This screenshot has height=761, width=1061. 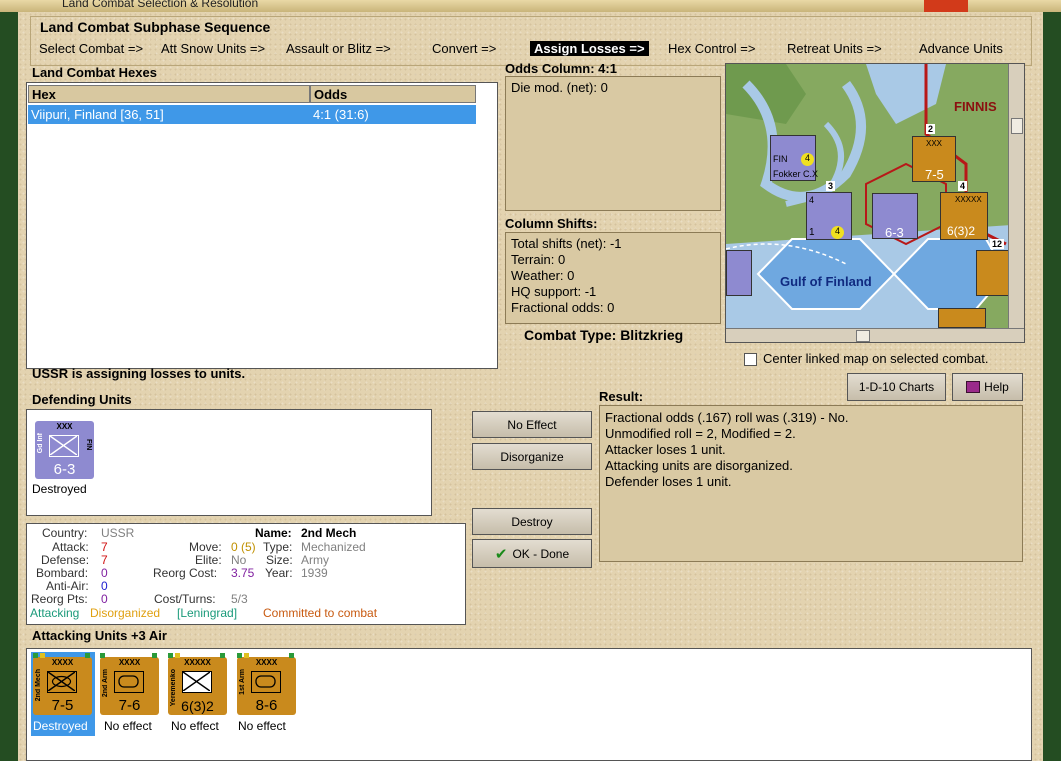 I want to click on unit-name: 2nd Mech, so click(x=329, y=533).